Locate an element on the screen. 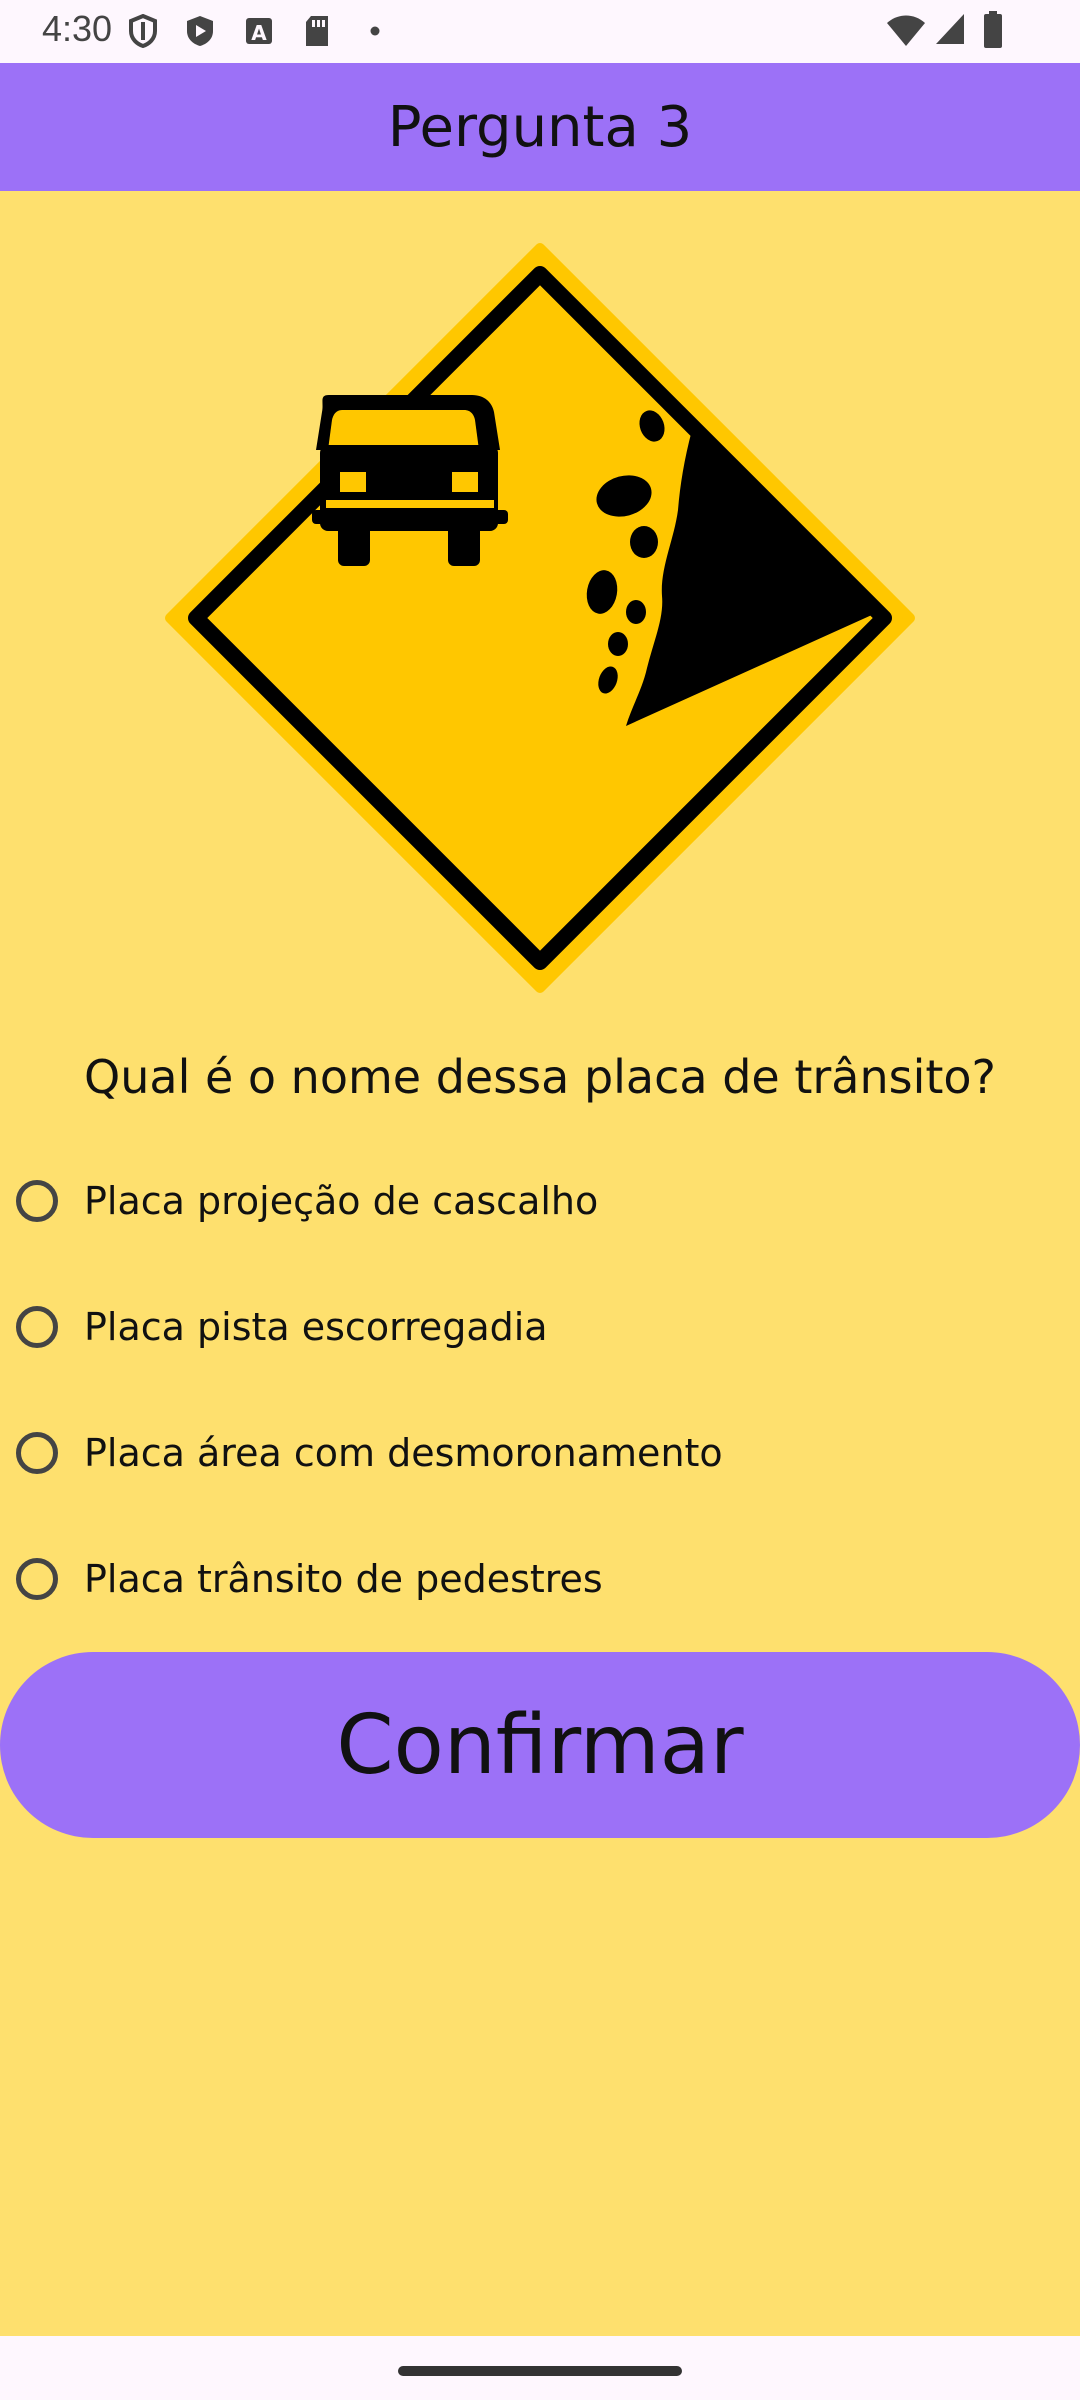 This screenshot has width=1080, height=2400. confirm-button: Confirmar is located at coordinates (540, 1745).